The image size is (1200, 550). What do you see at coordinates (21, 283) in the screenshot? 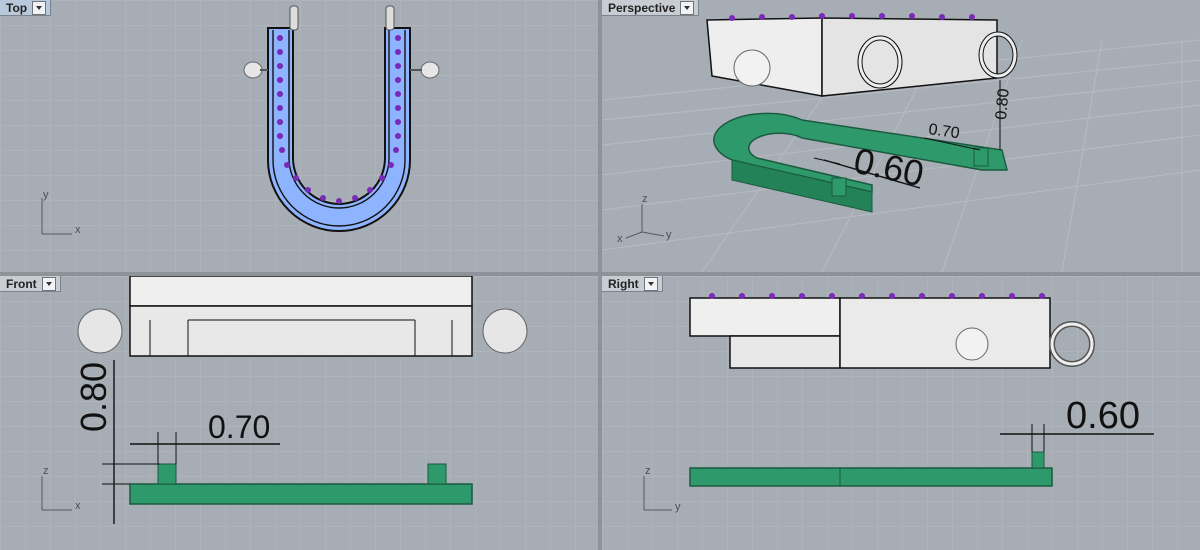
I see `viewport-title: Front` at bounding box center [21, 283].